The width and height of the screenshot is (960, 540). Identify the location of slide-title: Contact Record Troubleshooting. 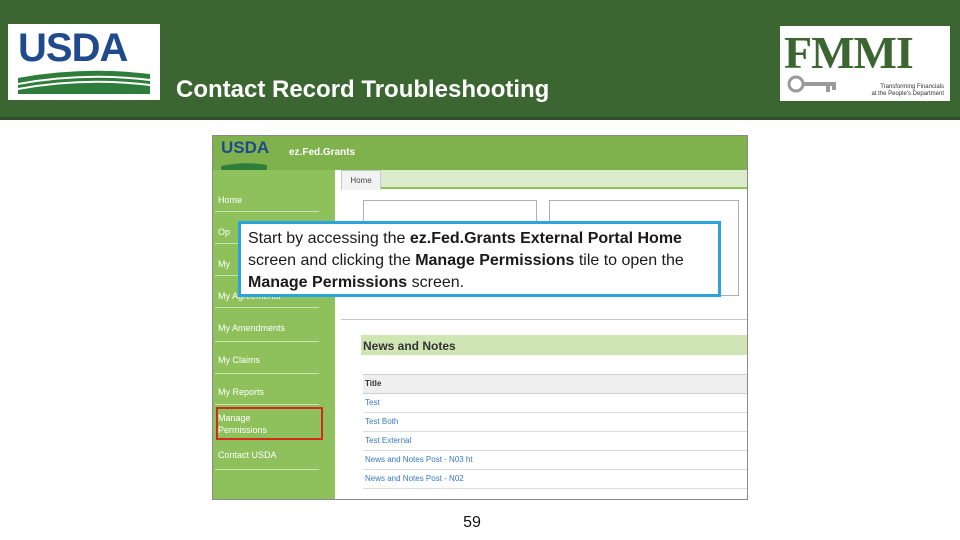
(363, 89).